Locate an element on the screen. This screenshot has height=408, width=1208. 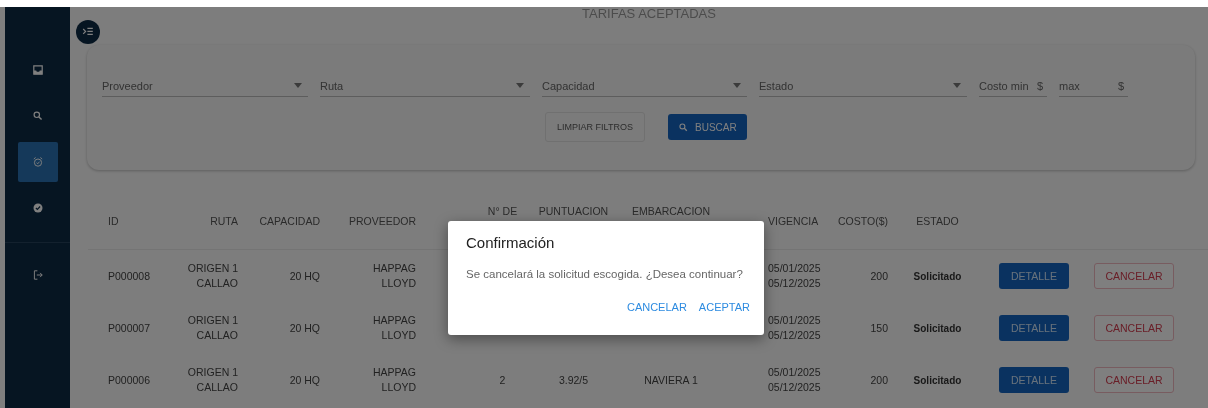
column-header: EMBARCACION is located at coordinates (671, 211).